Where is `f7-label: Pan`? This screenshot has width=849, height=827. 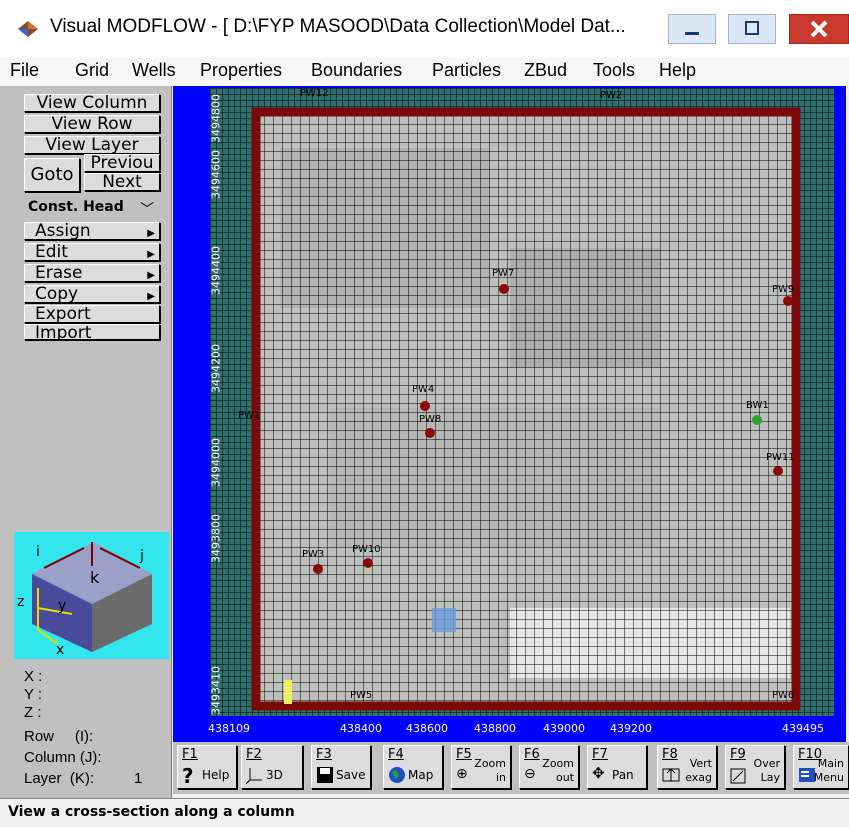 f7-label: Pan is located at coordinates (623, 775).